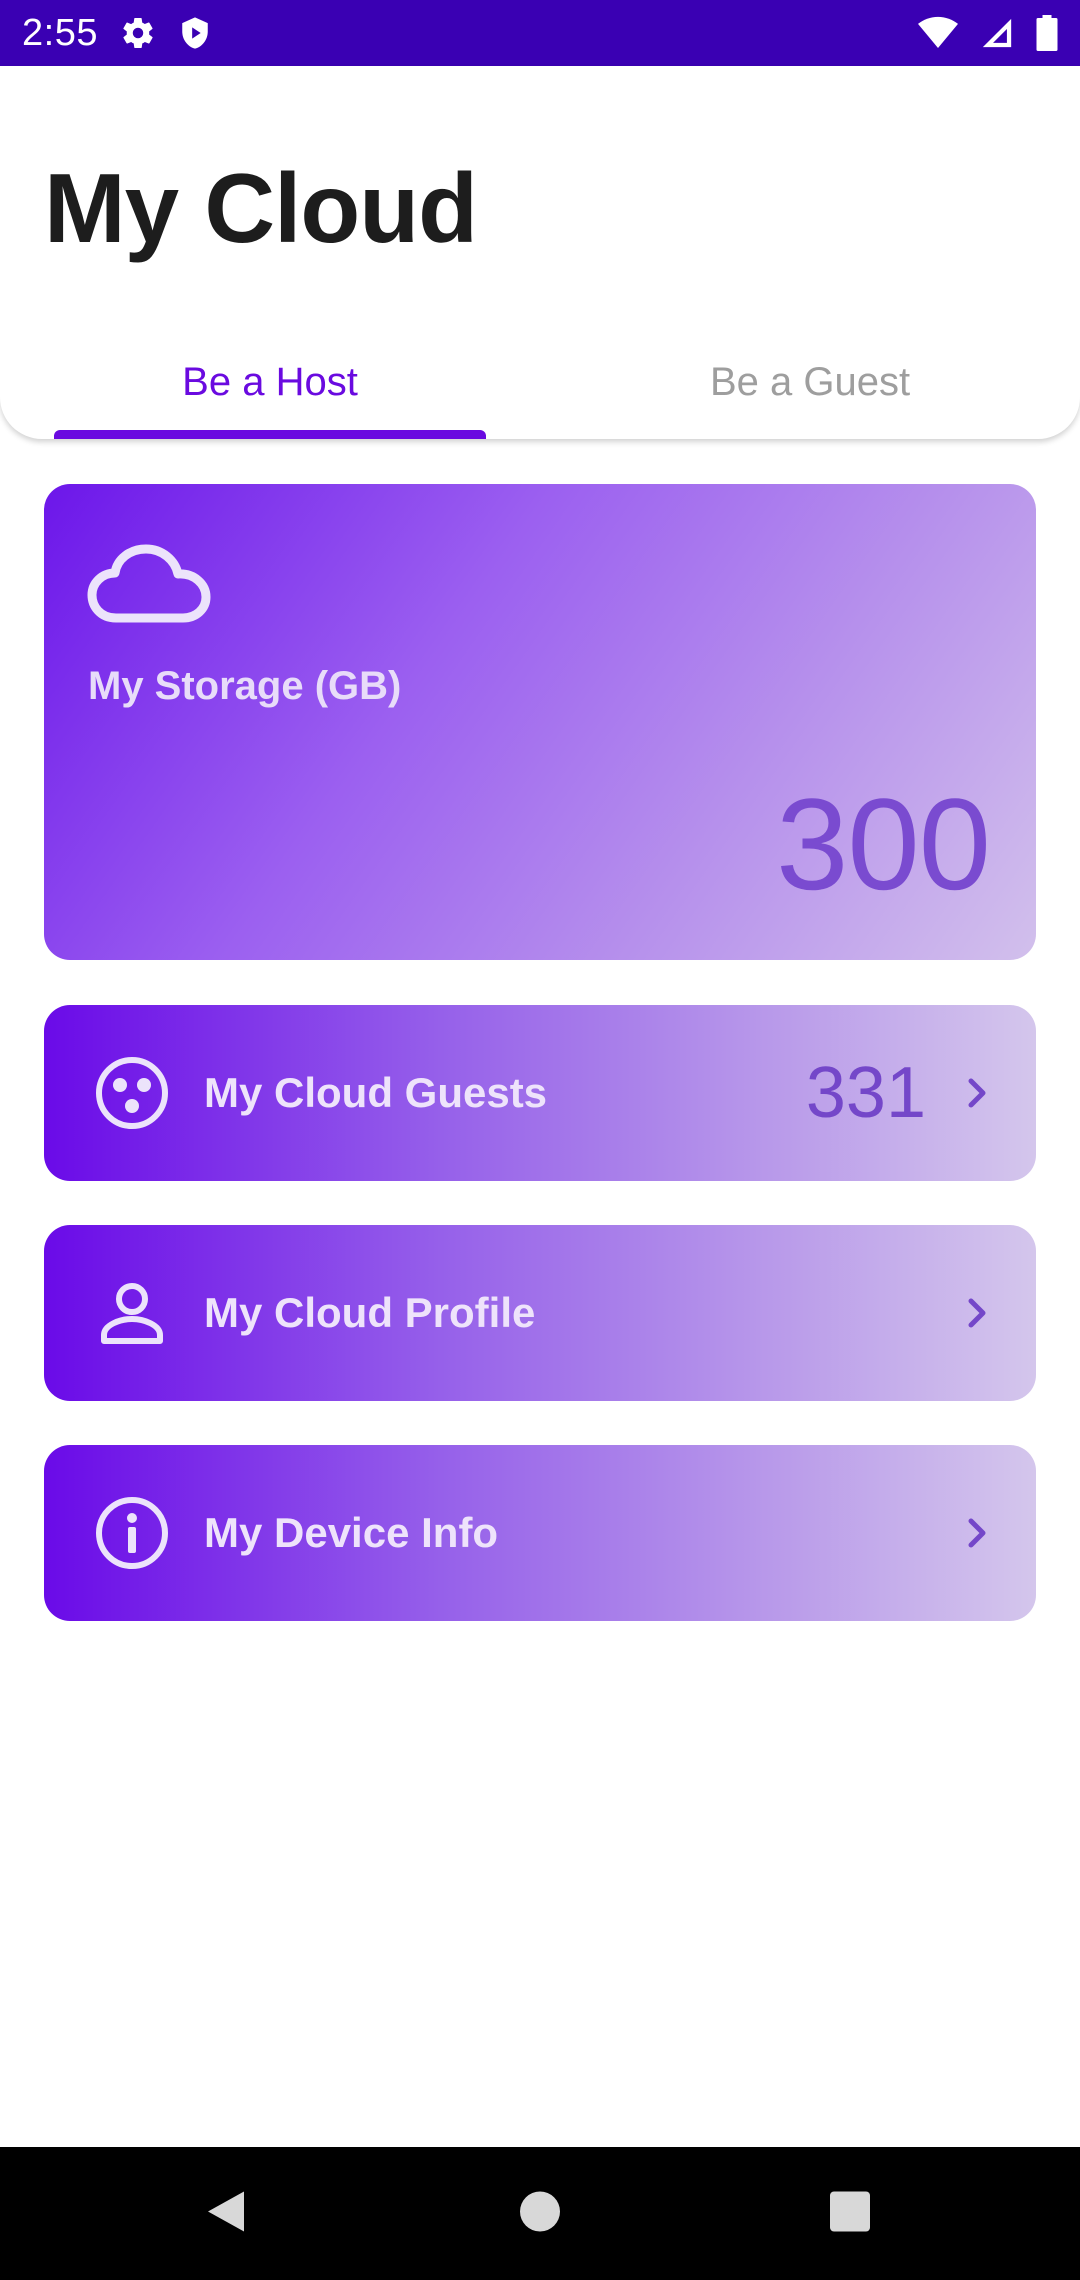 This screenshot has width=1080, height=2280. I want to click on status-time: 2:55, so click(60, 32).